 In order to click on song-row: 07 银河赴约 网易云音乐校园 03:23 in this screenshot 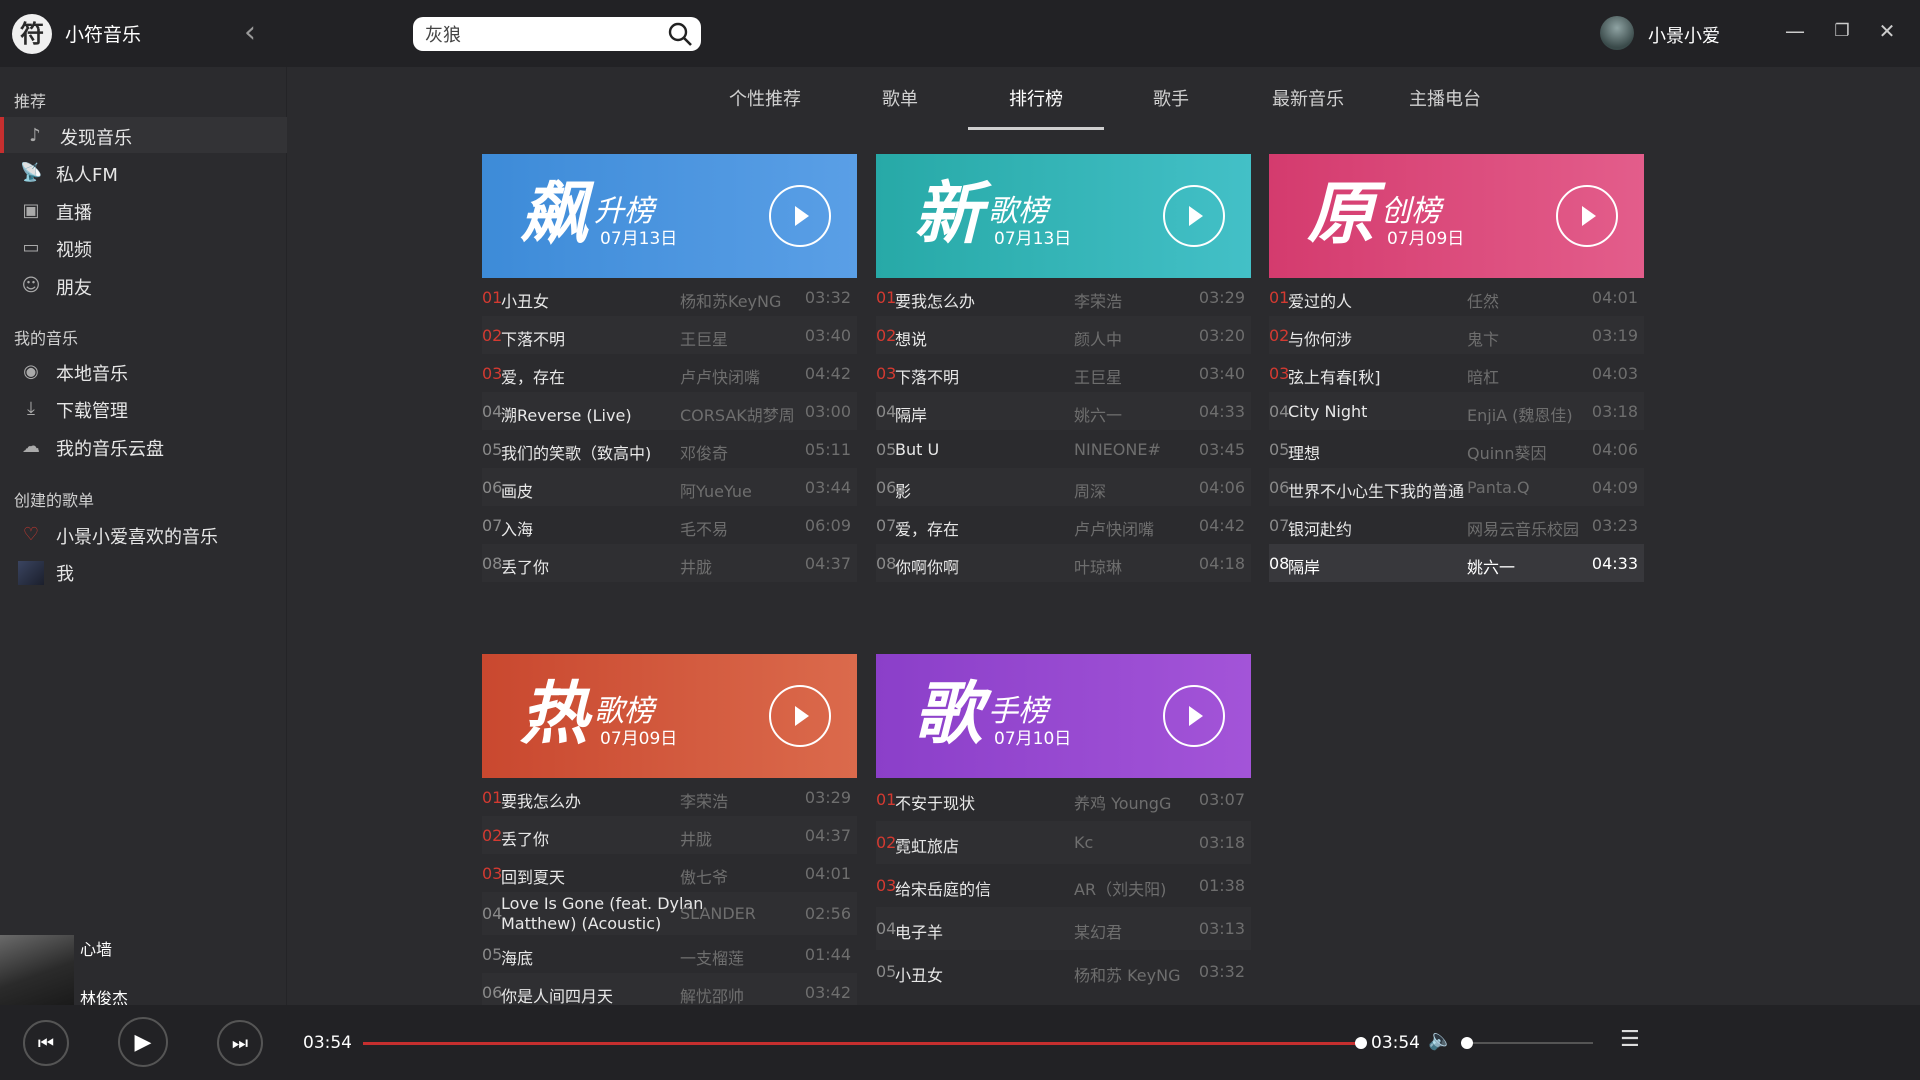, I will do `click(1456, 525)`.